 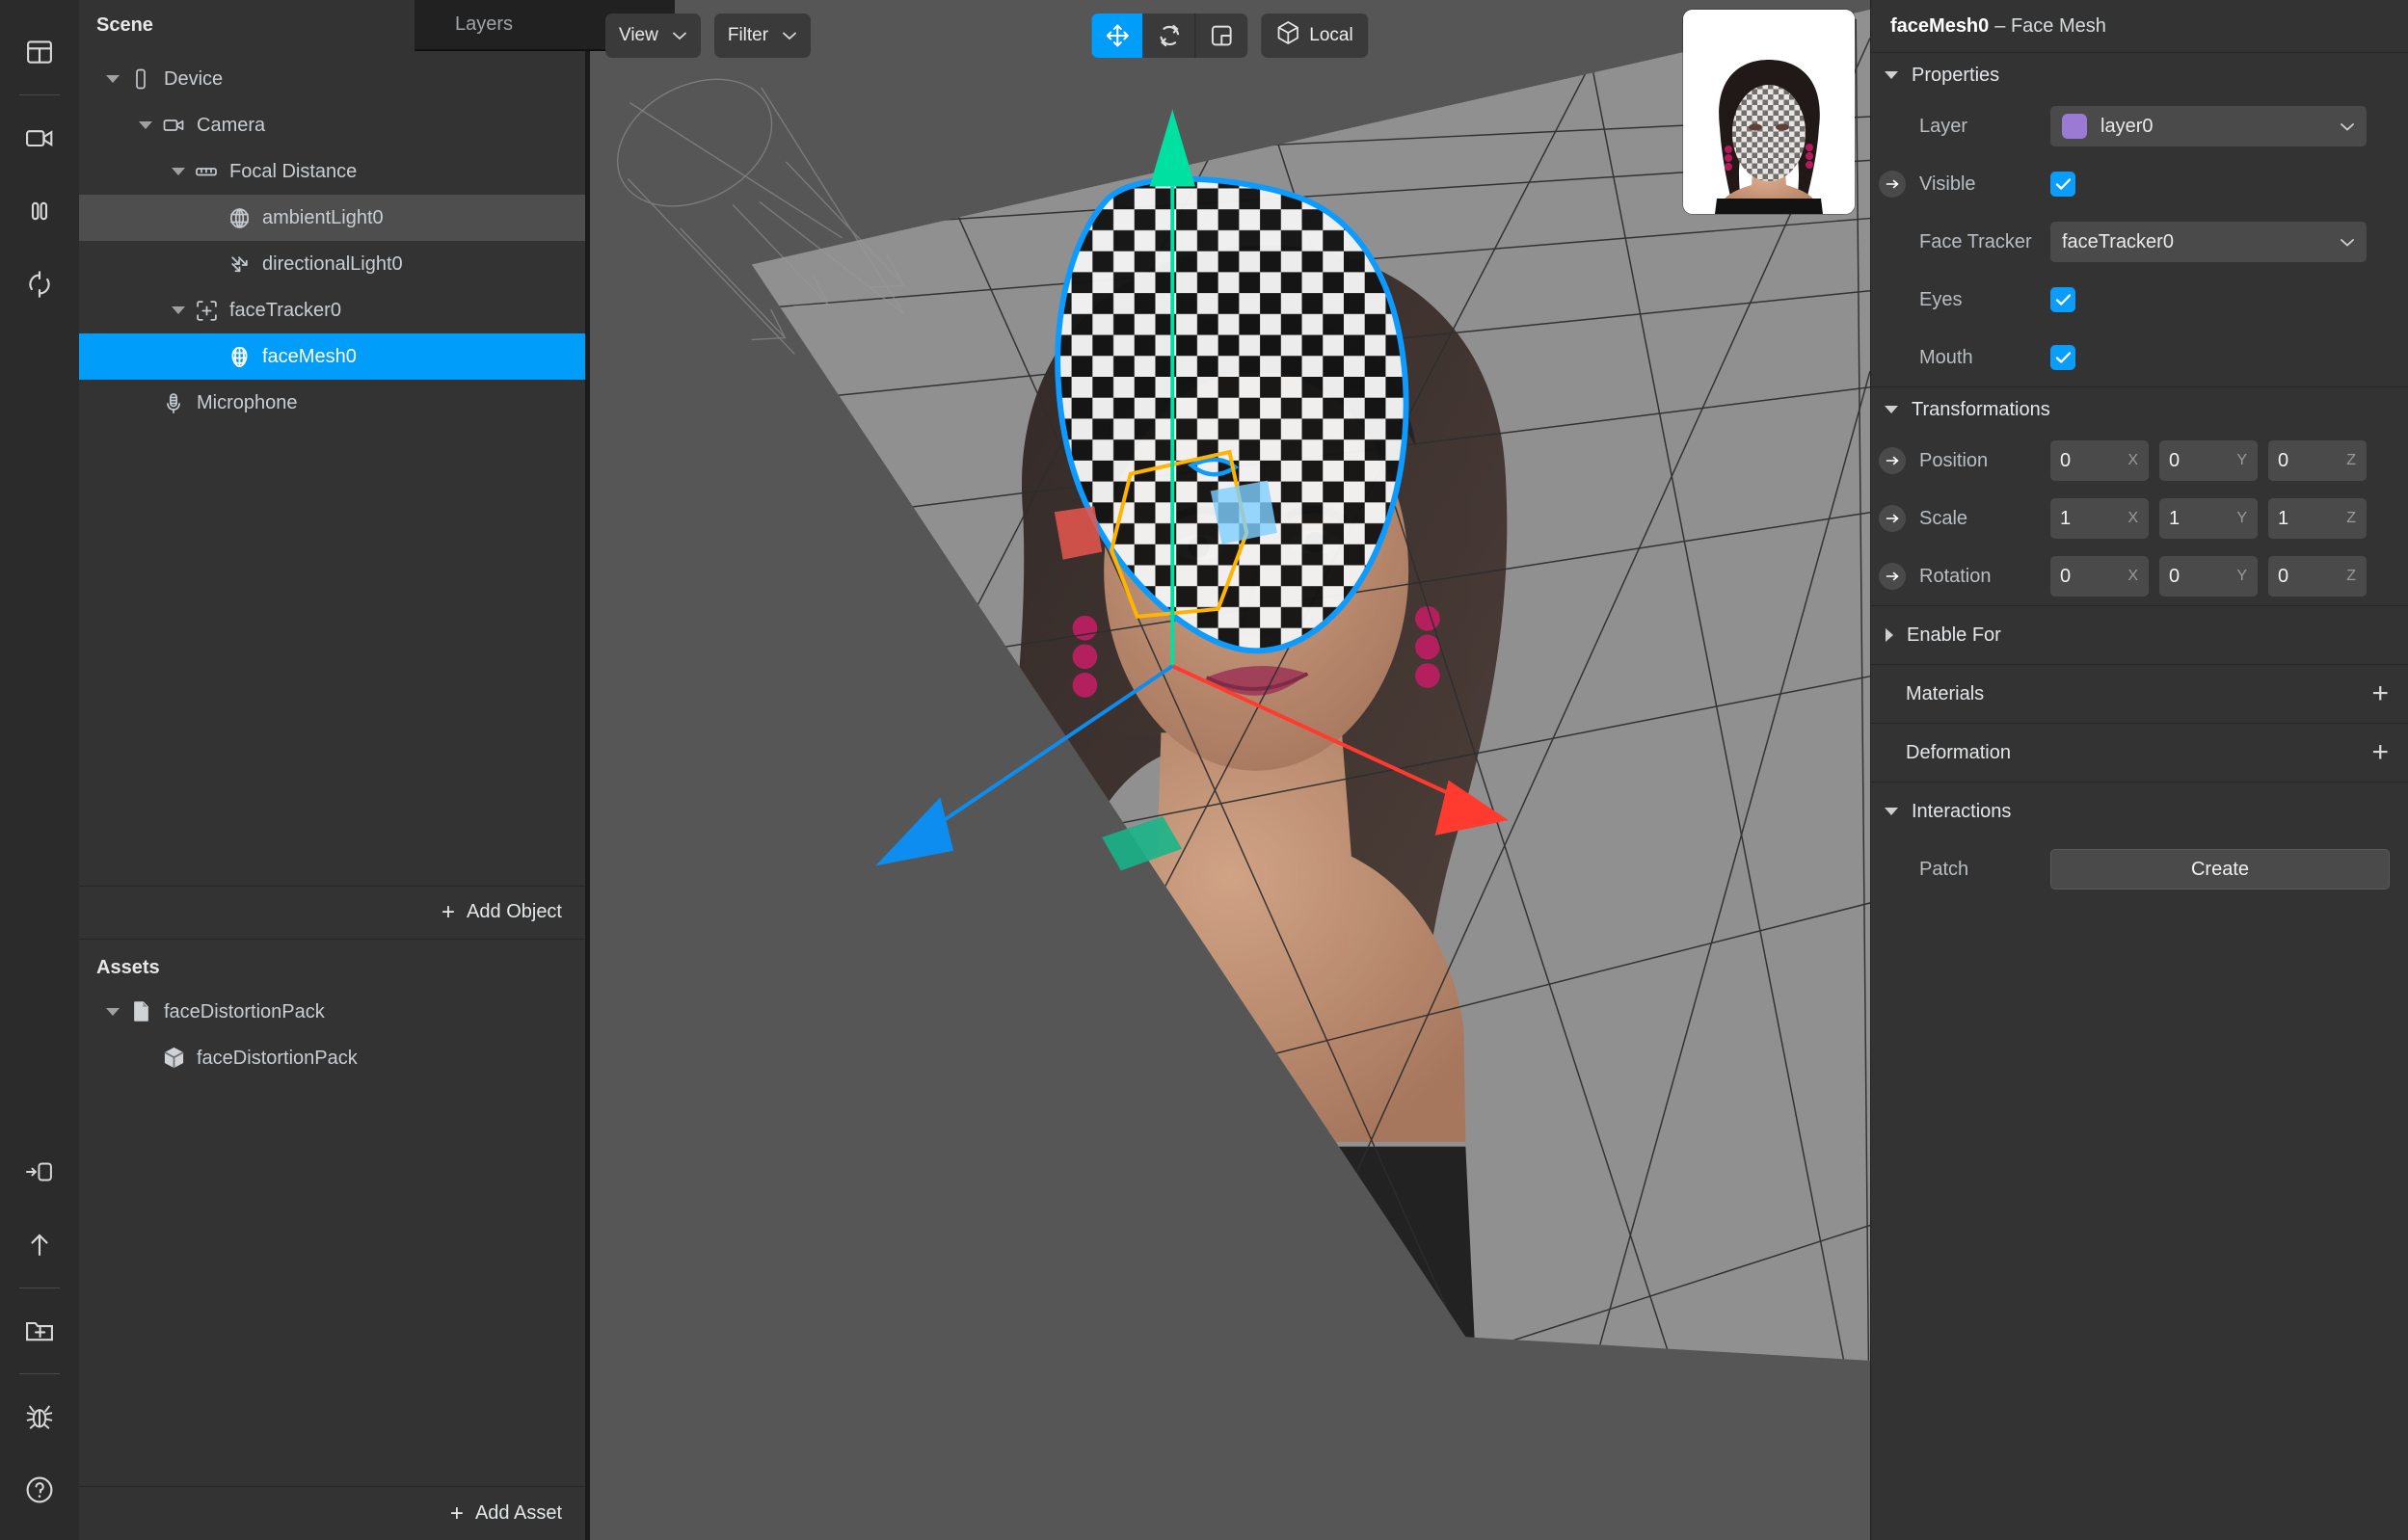 I want to click on assets-title: Assets, so click(x=128, y=967).